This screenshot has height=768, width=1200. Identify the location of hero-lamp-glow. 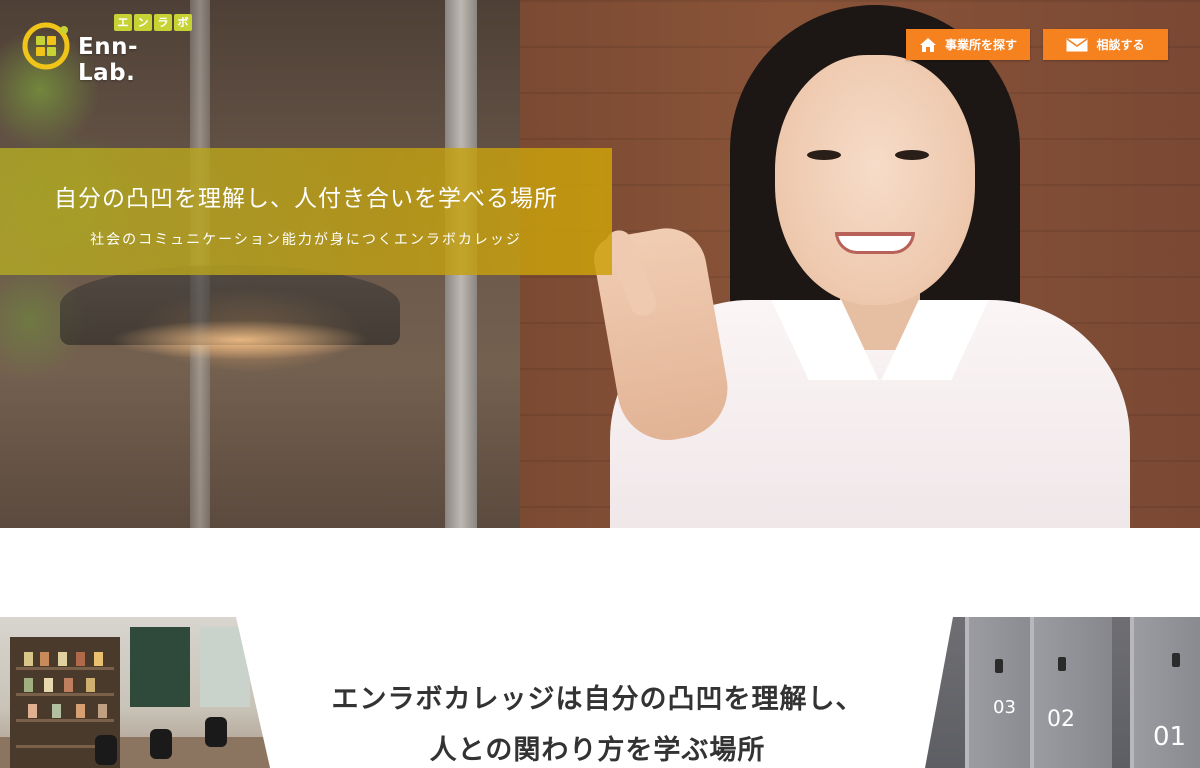
(240, 340).